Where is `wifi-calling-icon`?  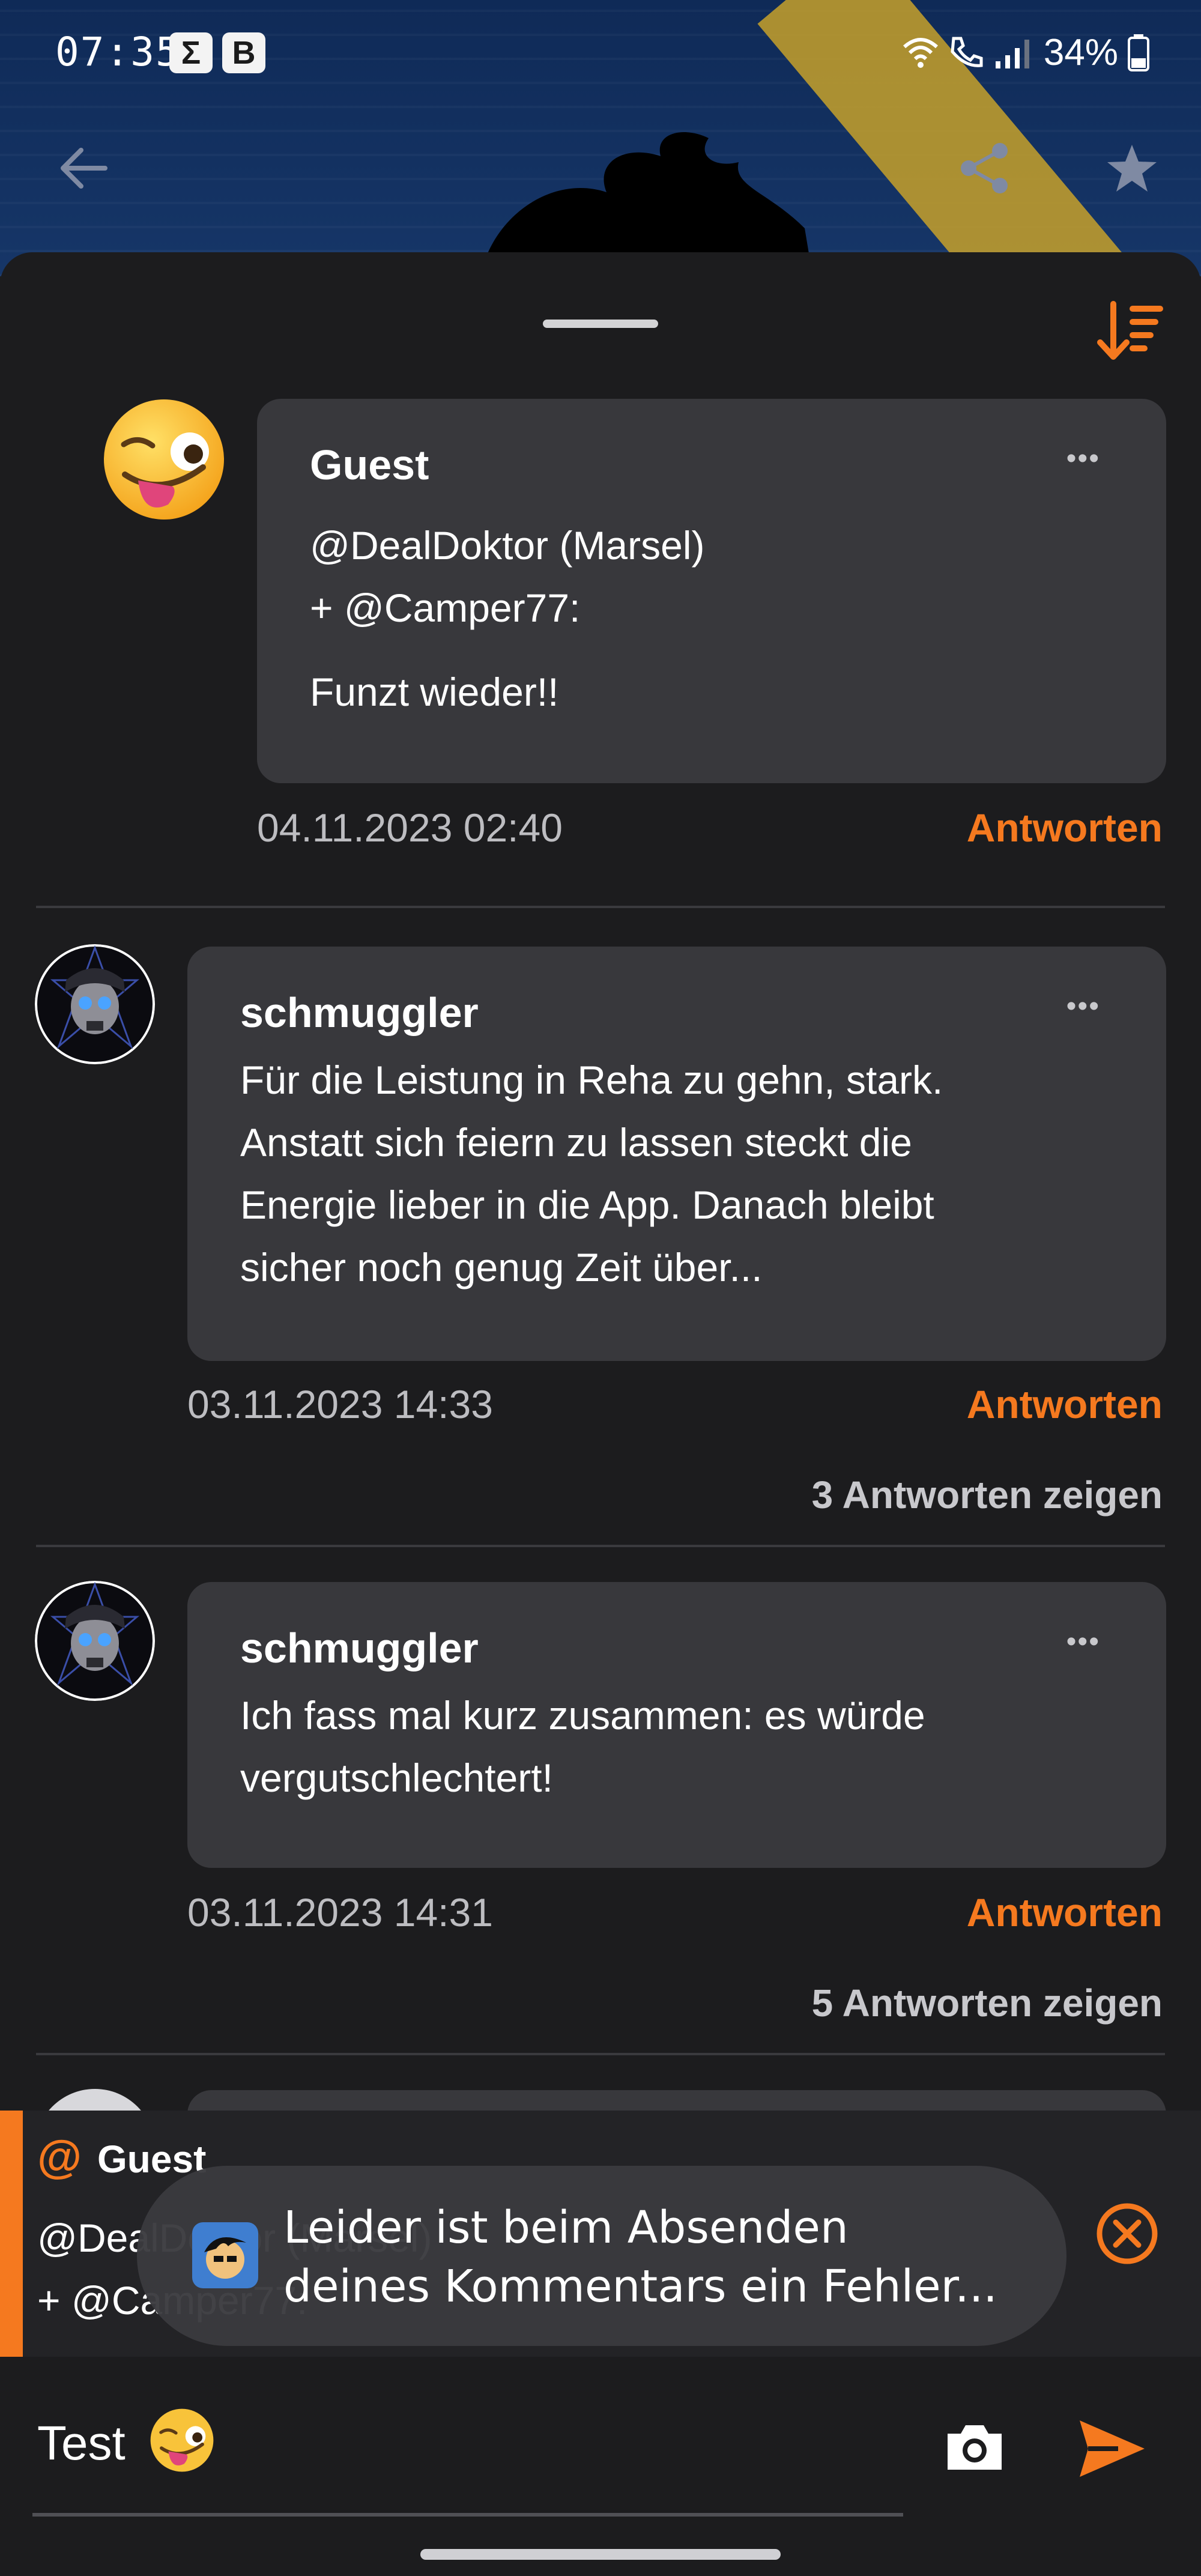 wifi-calling-icon is located at coordinates (967, 52).